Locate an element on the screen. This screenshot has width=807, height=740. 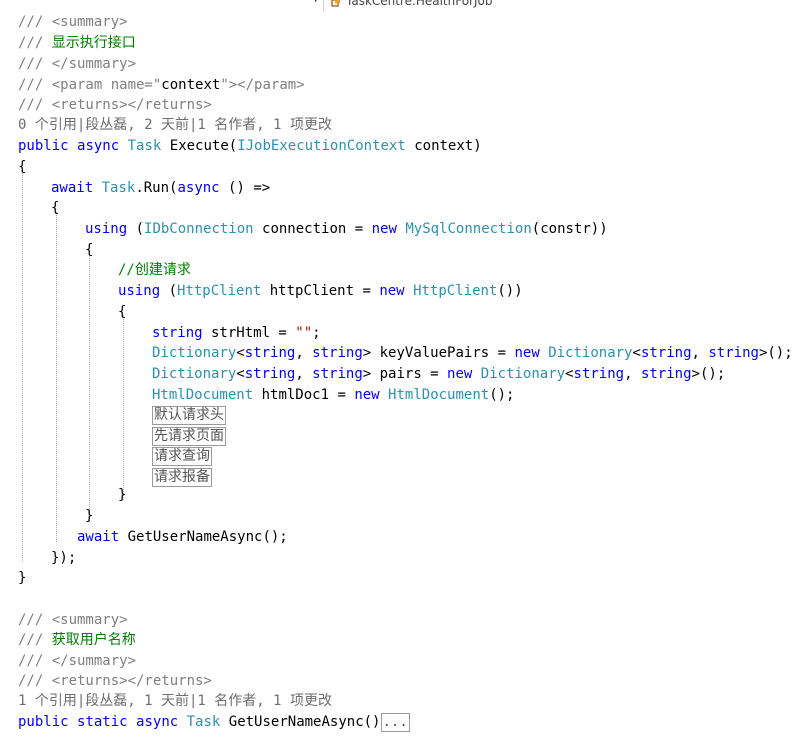
code-line: await GetUserNameAsync(); is located at coordinates (182, 537).